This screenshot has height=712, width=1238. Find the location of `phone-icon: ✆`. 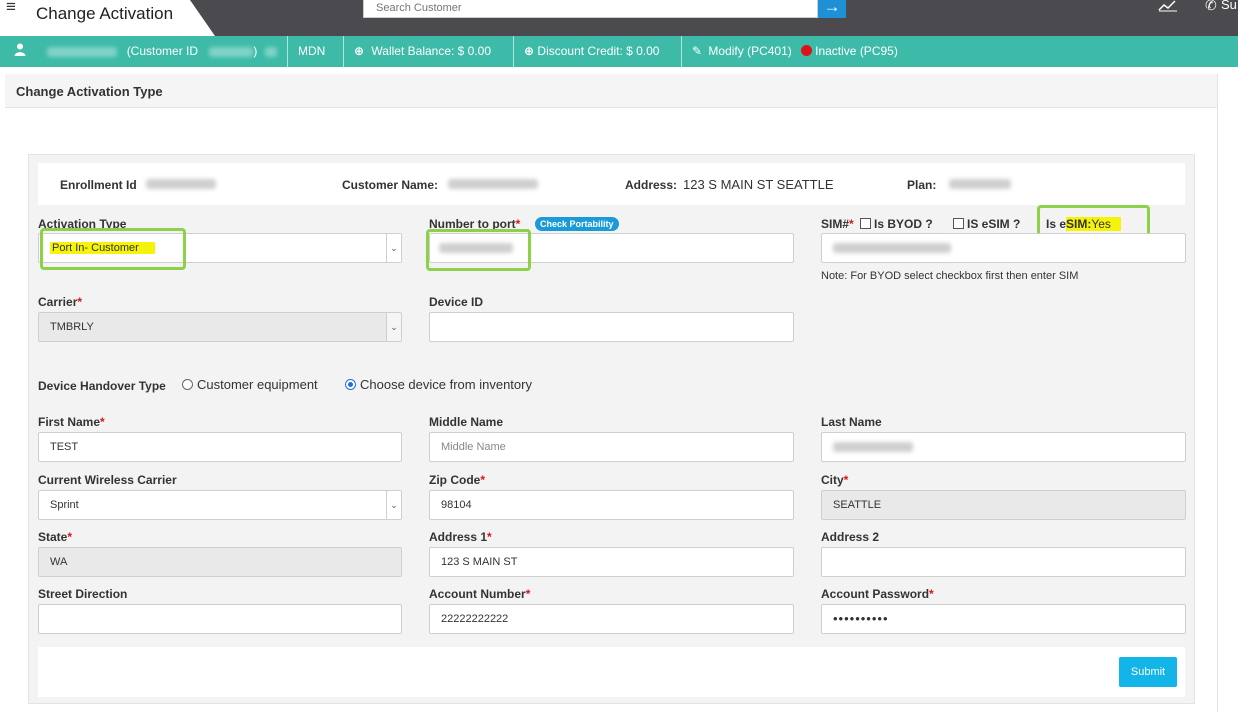

phone-icon: ✆ is located at coordinates (1211, 7).